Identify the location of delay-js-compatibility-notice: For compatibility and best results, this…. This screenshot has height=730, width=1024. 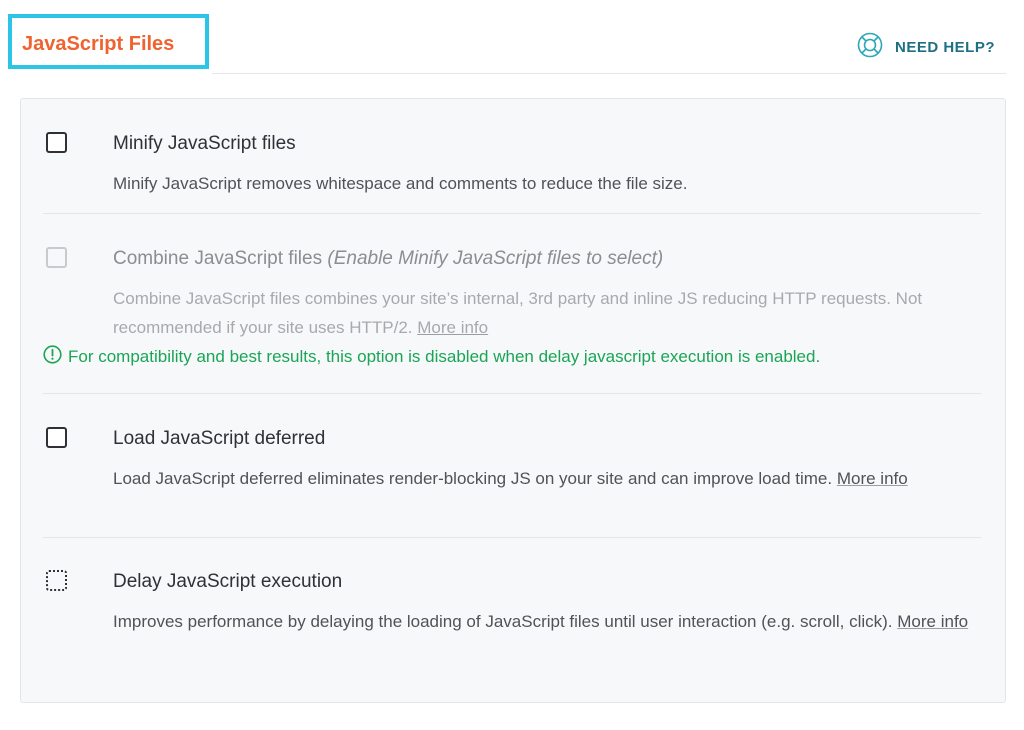
(431, 357).